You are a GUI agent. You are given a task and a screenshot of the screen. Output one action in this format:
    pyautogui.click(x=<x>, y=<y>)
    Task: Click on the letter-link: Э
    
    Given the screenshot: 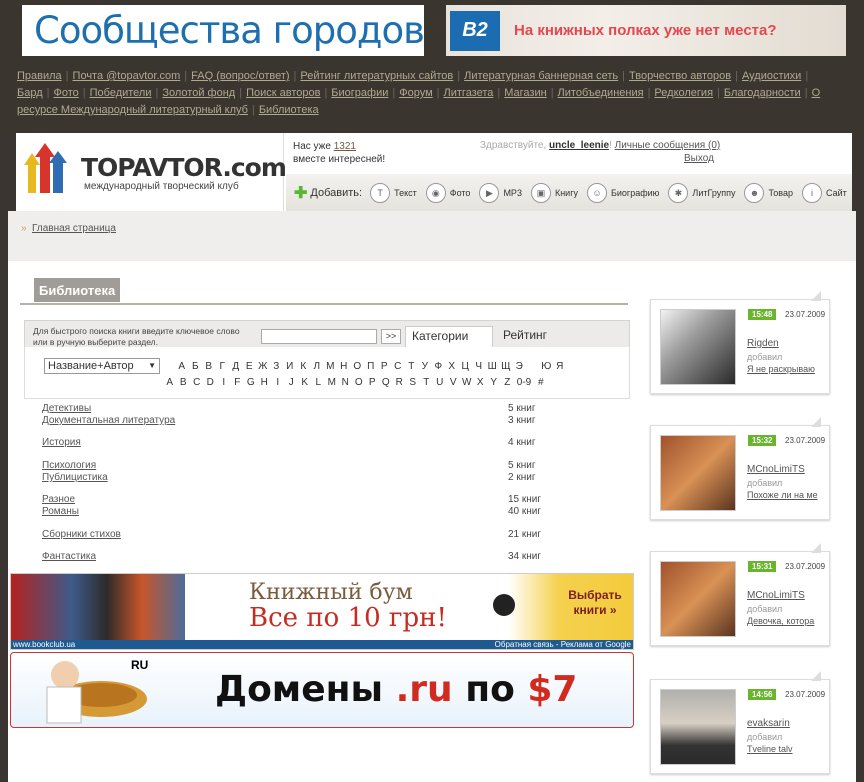 What is the action you would take?
    pyautogui.click(x=520, y=366)
    